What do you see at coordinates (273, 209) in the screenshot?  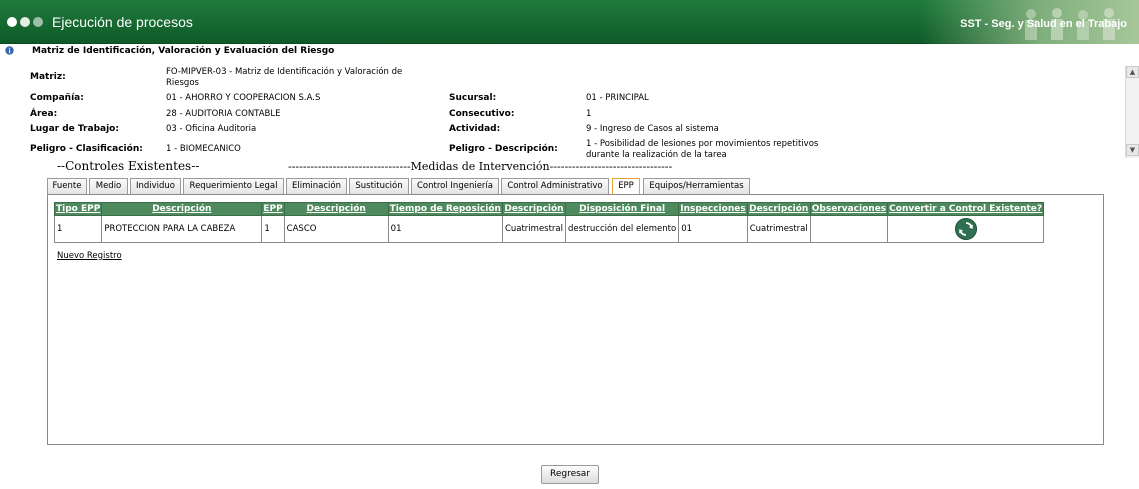 I see `col-epp: EPP` at bounding box center [273, 209].